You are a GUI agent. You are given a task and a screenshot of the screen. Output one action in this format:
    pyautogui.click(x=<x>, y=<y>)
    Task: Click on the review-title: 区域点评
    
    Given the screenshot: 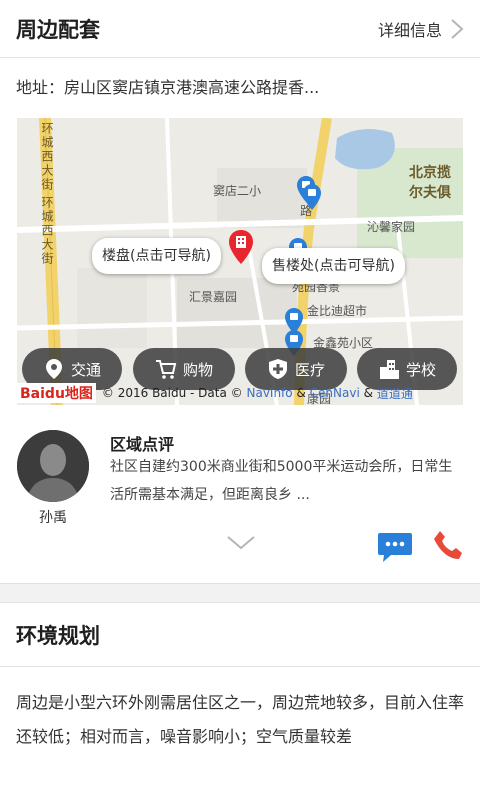 What is the action you would take?
    pyautogui.click(x=142, y=444)
    